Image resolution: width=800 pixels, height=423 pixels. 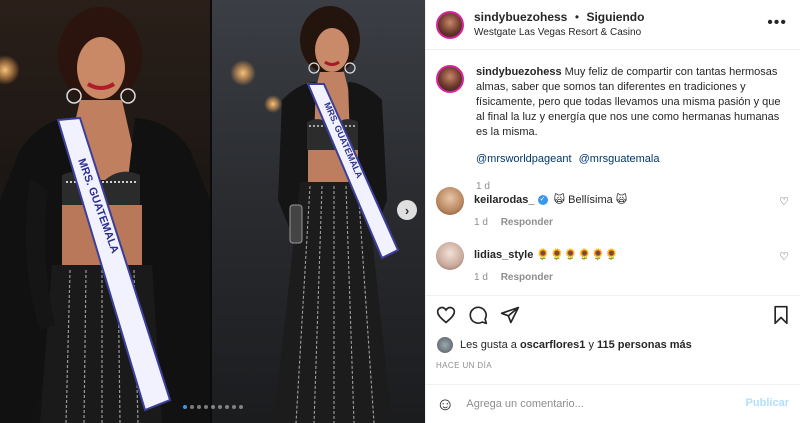 I want to click on share-icon, so click(x=510, y=315).